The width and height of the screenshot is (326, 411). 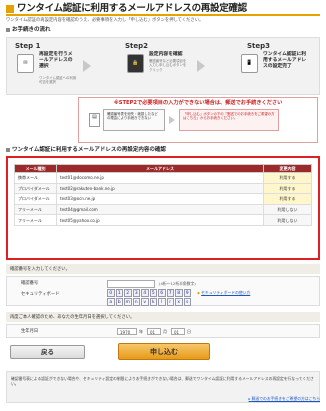 I want to click on mail-address: test04@gmail.com, so click(x=160, y=209).